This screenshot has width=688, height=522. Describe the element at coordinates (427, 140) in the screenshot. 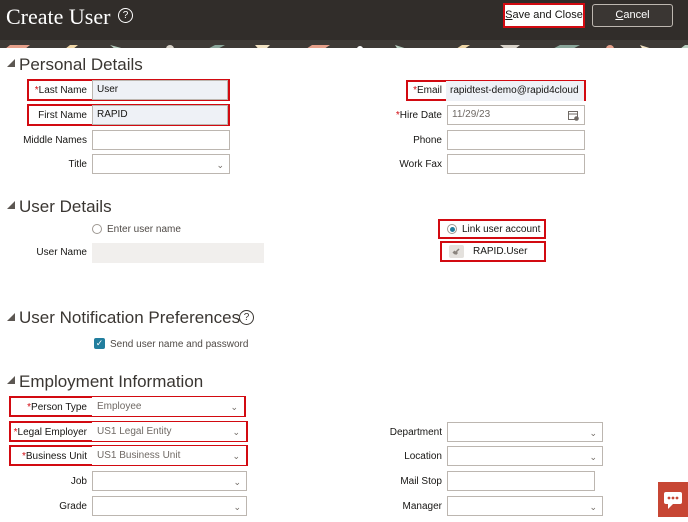

I see `phone-label: Phone` at that location.